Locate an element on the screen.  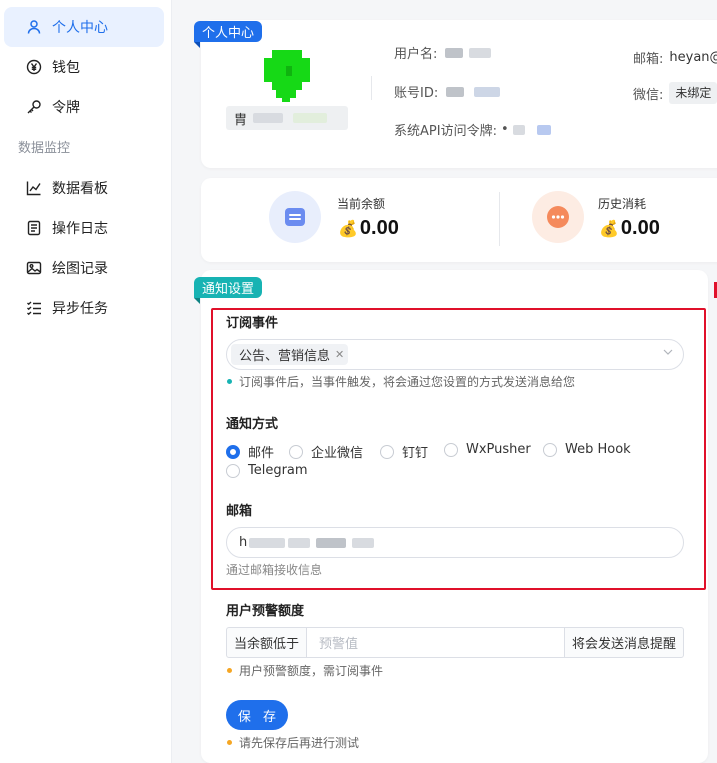
balance-icon-wrap is located at coordinates (295, 217).